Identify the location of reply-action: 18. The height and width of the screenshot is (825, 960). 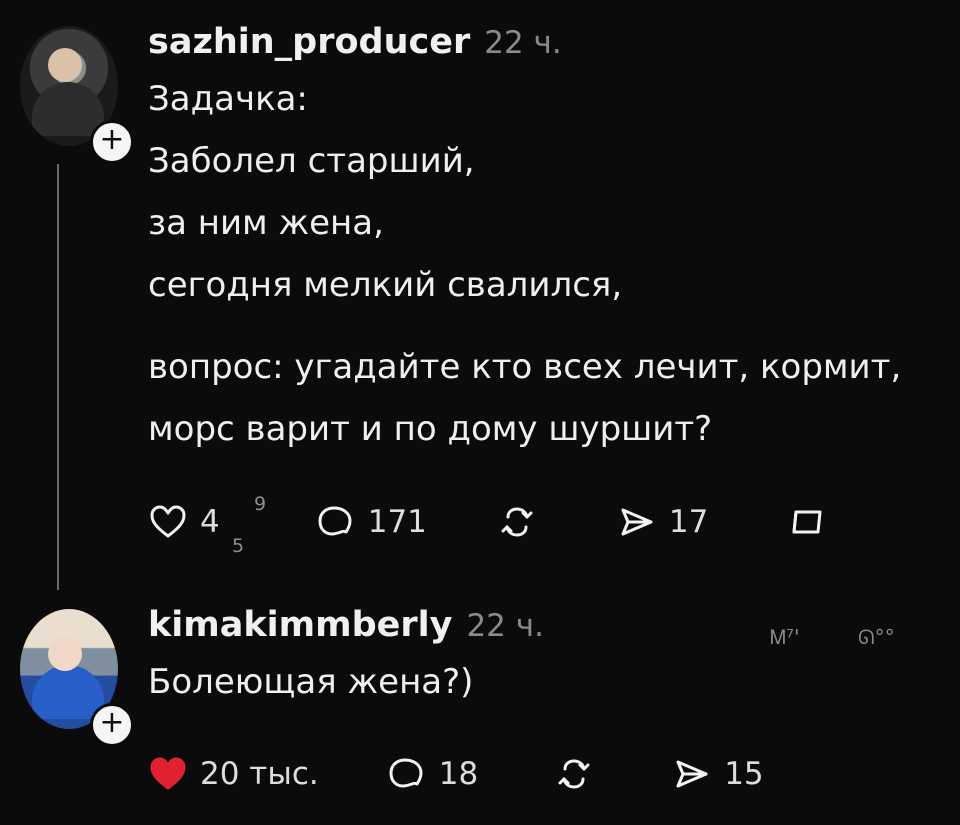
(432, 774).